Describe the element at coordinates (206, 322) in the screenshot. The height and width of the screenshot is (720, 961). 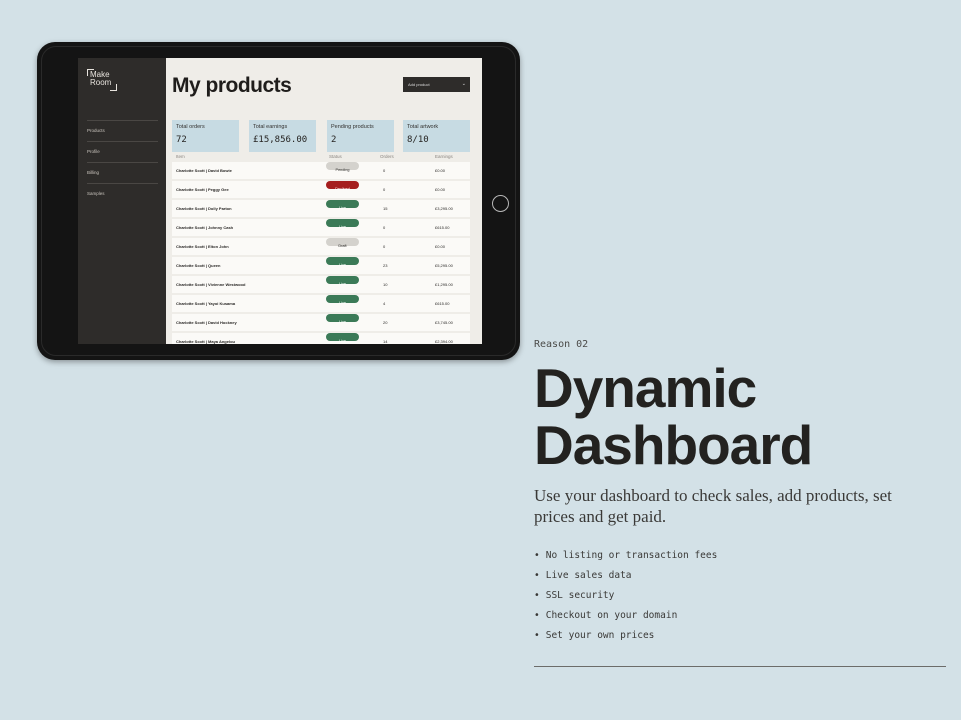
I see `item-name: Charlotte Scott | David Hockney` at that location.